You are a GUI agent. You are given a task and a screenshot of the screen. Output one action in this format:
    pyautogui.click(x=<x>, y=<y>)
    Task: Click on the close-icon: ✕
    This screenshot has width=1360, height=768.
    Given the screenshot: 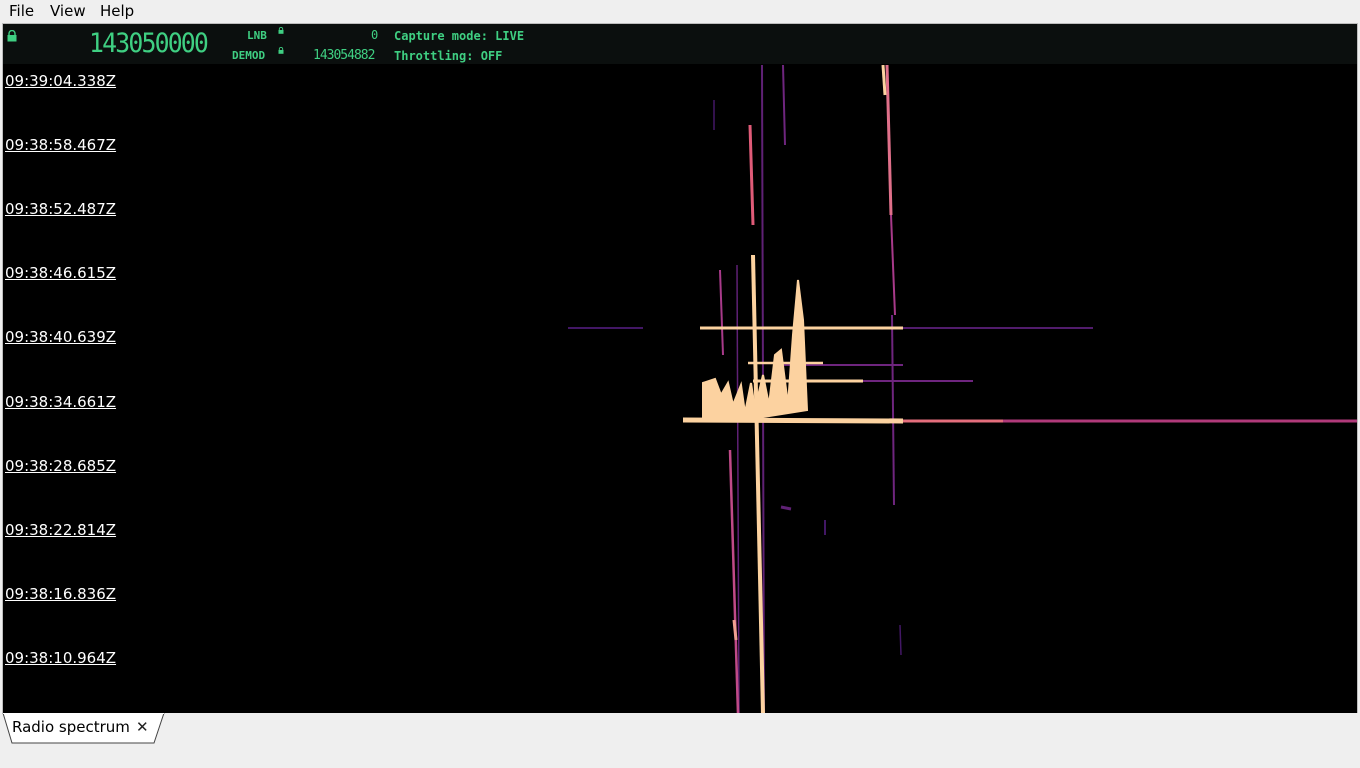 What is the action you would take?
    pyautogui.click(x=142, y=727)
    